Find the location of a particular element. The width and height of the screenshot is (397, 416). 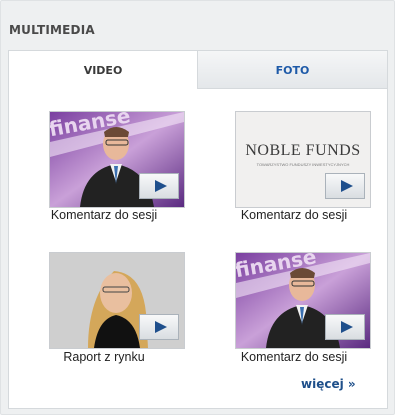

tab-video: VIDEO is located at coordinates (103, 70).